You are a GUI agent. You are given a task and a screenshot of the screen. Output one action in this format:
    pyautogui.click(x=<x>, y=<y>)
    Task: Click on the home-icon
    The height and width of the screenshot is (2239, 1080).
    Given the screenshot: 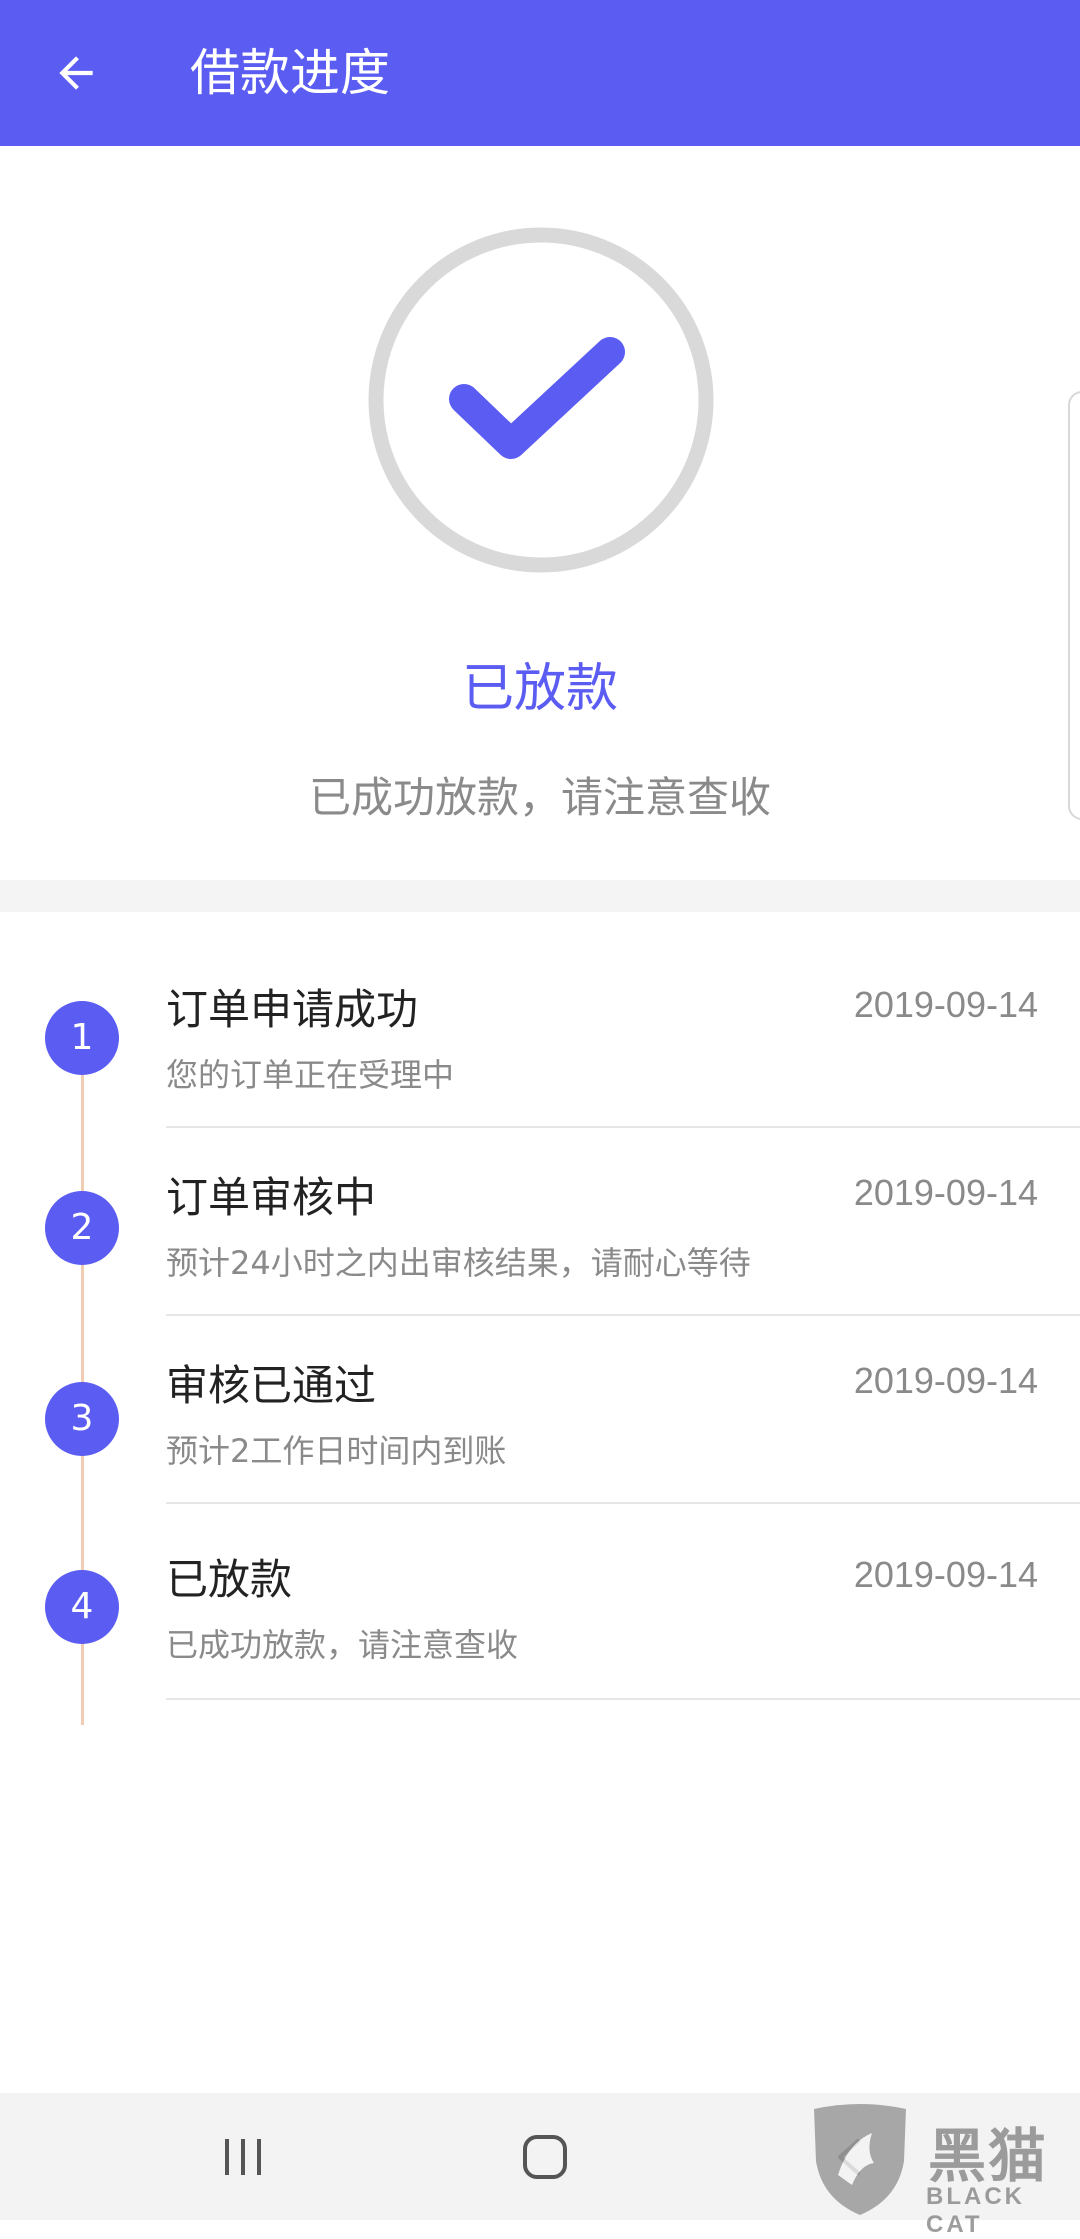 What is the action you would take?
    pyautogui.click(x=545, y=2156)
    